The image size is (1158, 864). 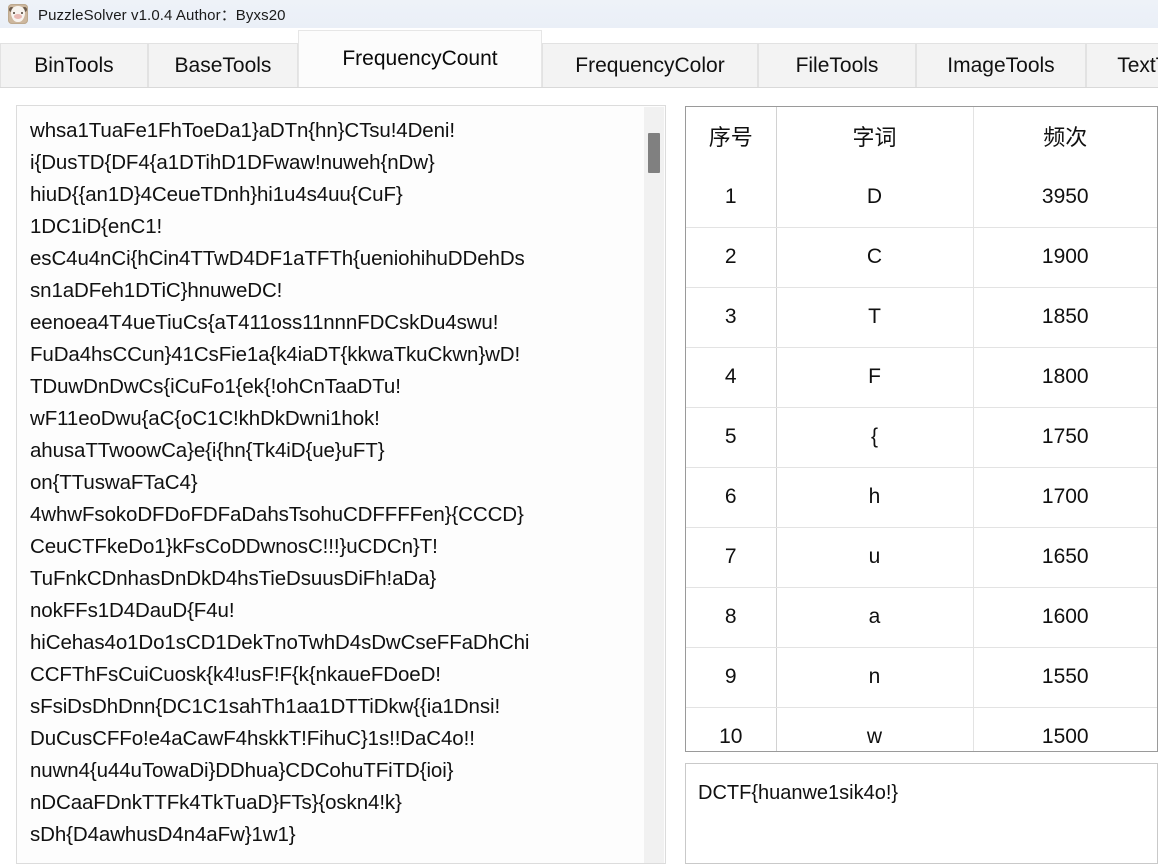 I want to click on table-row: 9 n 1550, so click(x=921, y=677).